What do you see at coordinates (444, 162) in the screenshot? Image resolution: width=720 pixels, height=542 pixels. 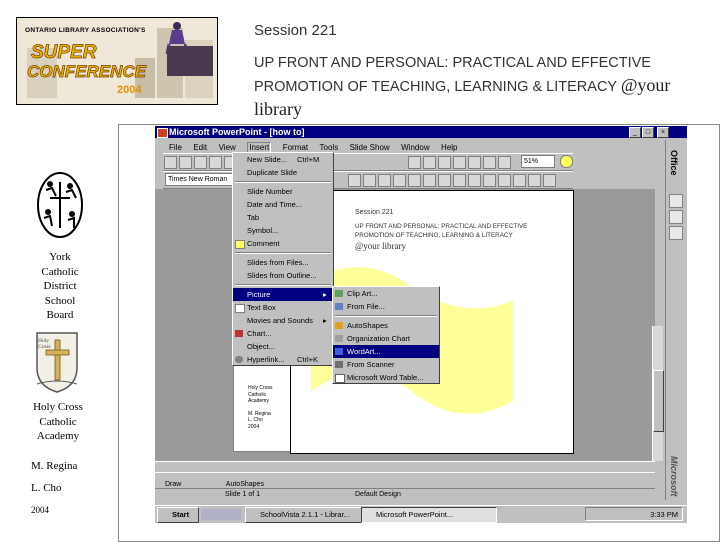 I see `clipart-icon` at bounding box center [444, 162].